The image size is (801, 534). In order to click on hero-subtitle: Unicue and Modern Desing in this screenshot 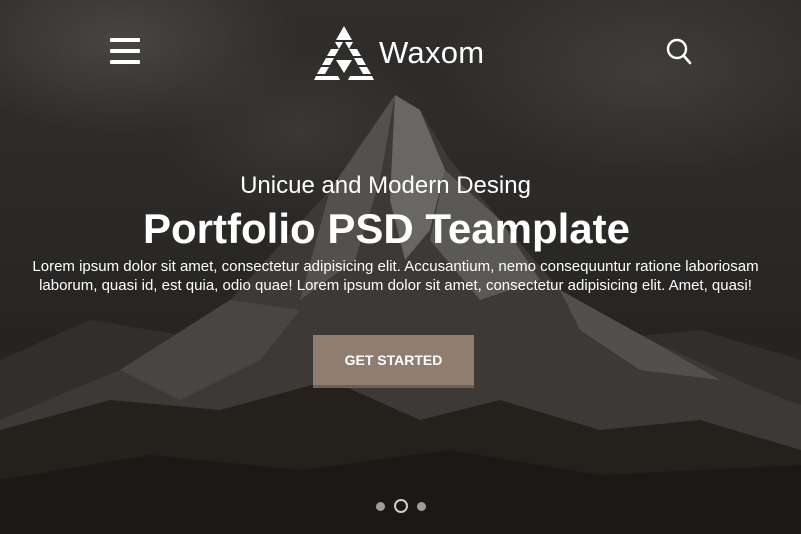, I will do `click(385, 185)`.